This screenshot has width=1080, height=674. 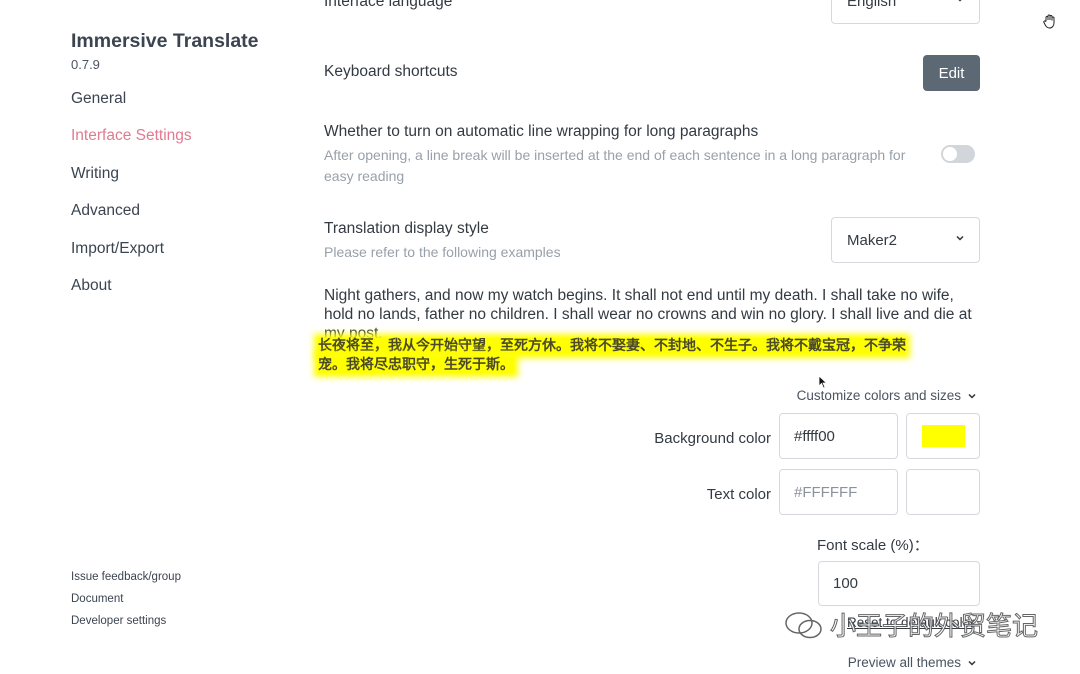 I want to click on grab-hand-icon, so click(x=1049, y=21).